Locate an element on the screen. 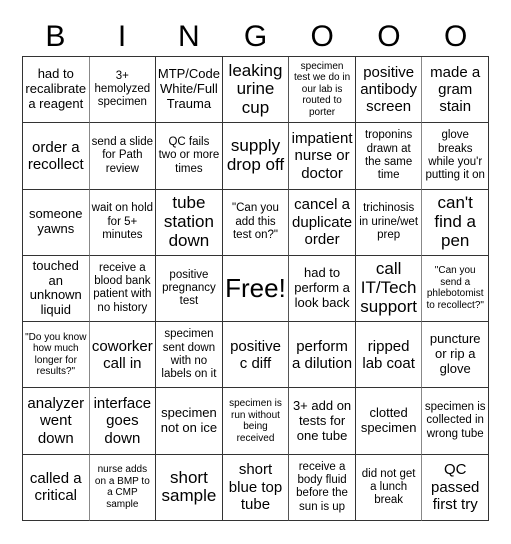 The height and width of the screenshot is (544, 511). header-letter-g: G is located at coordinates (255, 36).